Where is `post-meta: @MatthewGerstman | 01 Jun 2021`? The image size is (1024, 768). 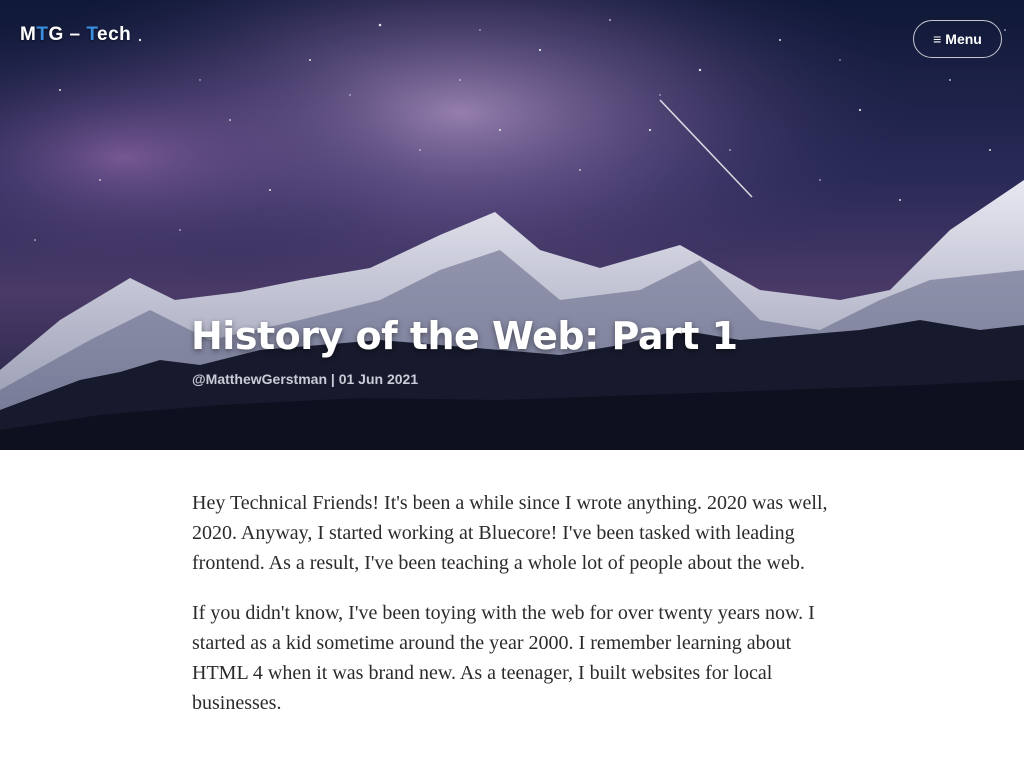
post-meta: @MatthewGerstman | 01 Jun 2021 is located at coordinates (305, 379).